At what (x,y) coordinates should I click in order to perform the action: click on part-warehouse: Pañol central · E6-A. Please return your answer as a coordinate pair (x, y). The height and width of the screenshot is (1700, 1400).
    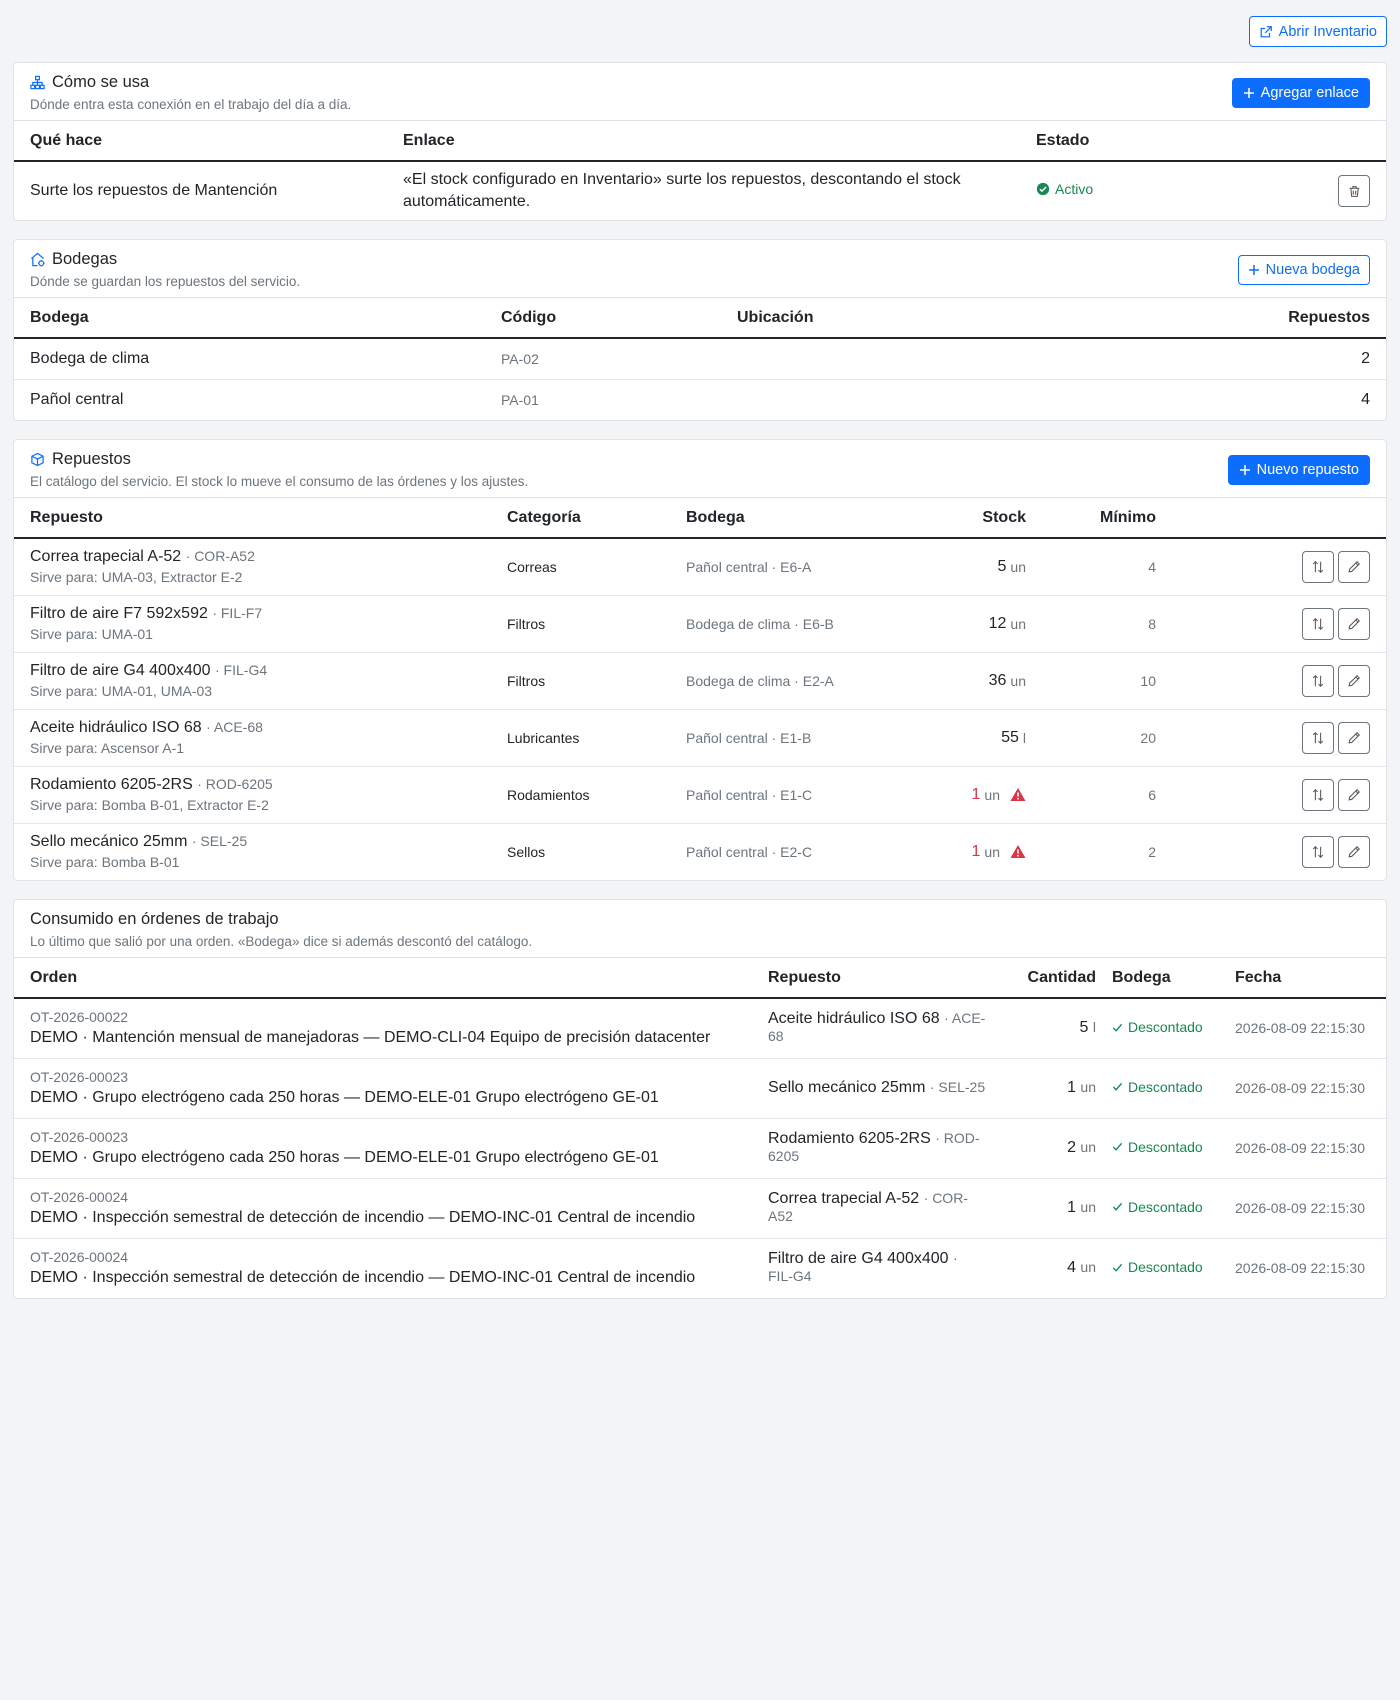
    Looking at the image, I should click on (803, 567).